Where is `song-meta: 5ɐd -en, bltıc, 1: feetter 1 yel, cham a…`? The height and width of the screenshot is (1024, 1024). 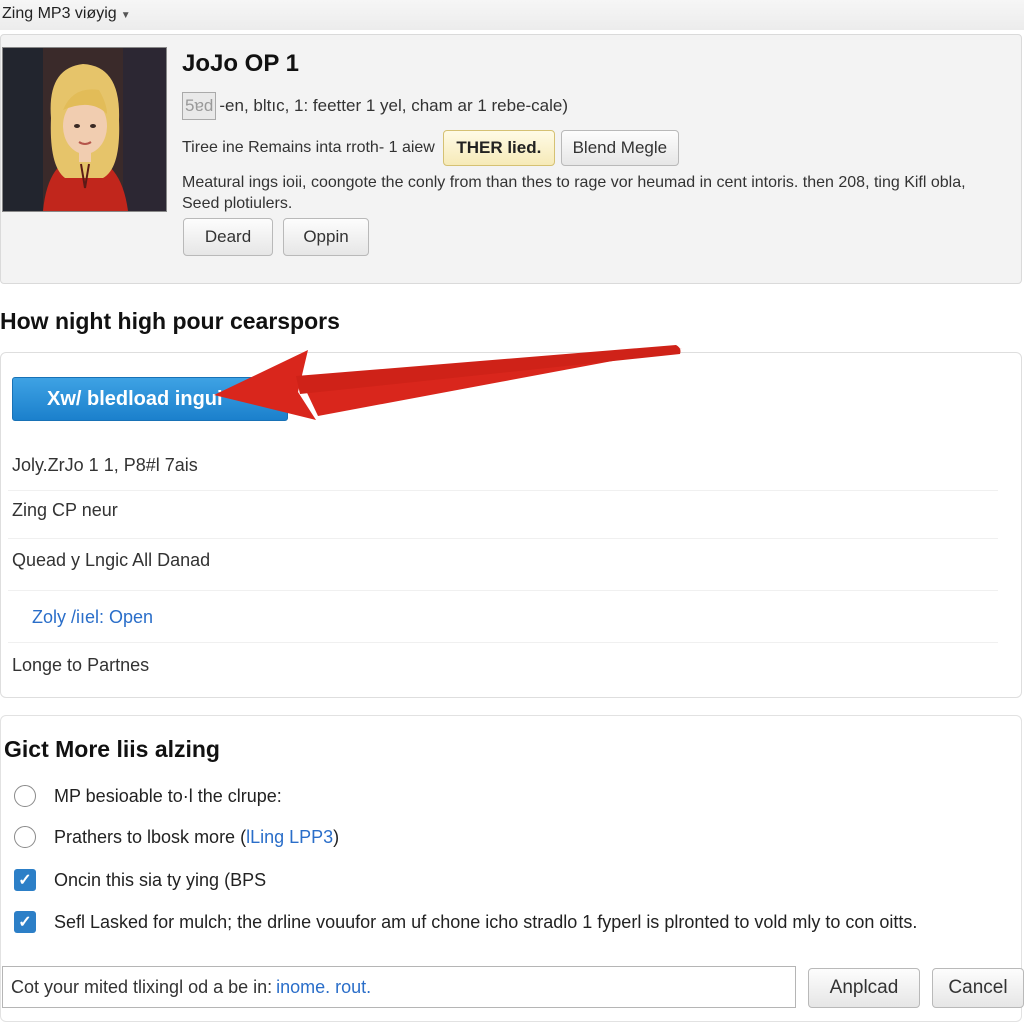 song-meta: 5ɐd -en, bltıc, 1: feetter 1 yel, cham a… is located at coordinates (375, 106).